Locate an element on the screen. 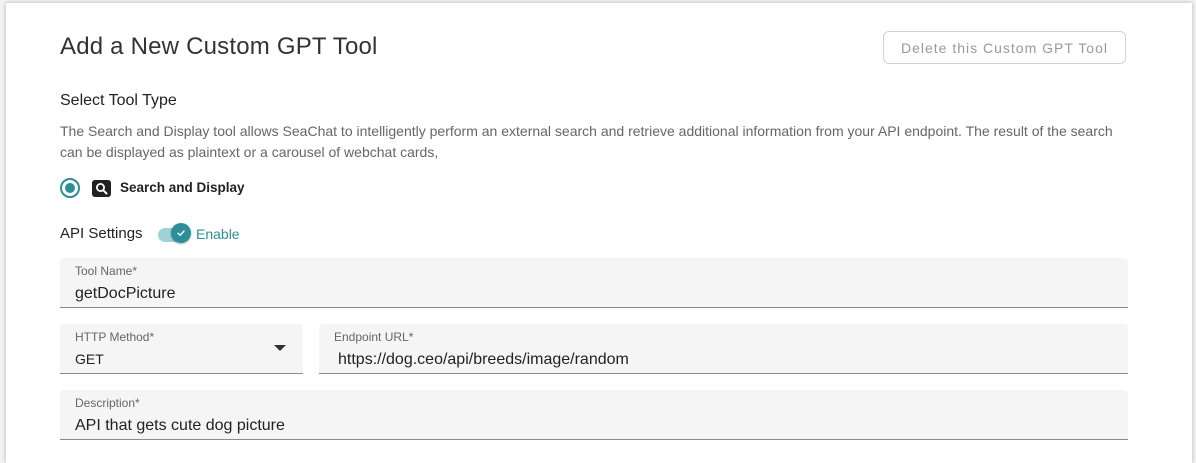 This screenshot has height=463, width=1196. http-method-label: HTTP Method* is located at coordinates (115, 337).